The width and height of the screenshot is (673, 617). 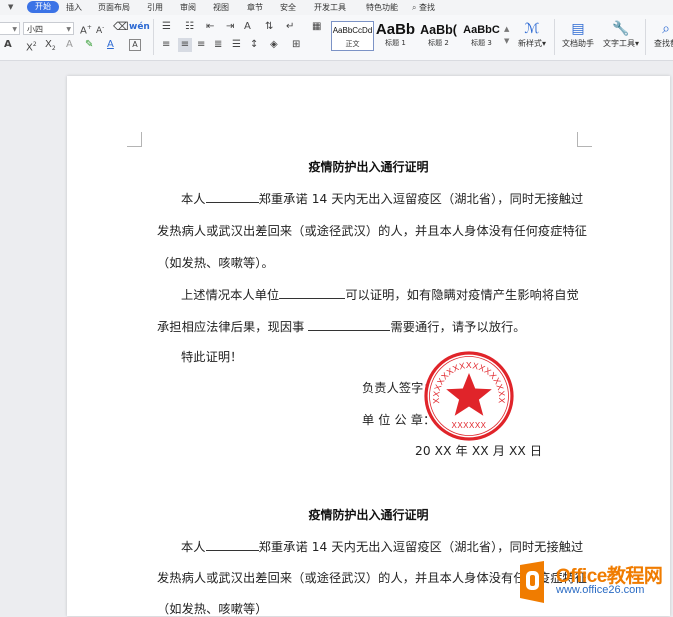 I want to click on doc-paragraph-2-line-2: 承担相应法律后果，现因事 需要通行，请予以放行。, so click(x=341, y=326).